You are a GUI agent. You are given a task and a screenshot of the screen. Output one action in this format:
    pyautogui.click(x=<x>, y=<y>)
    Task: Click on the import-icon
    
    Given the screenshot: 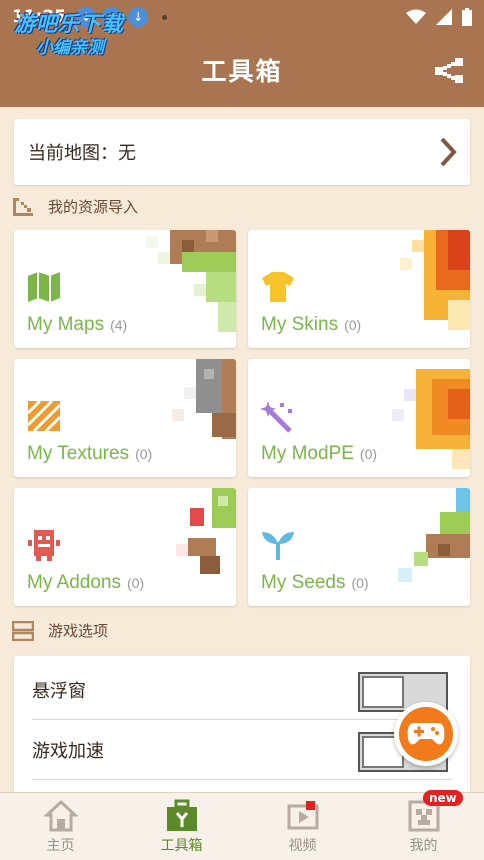 What is the action you would take?
    pyautogui.click(x=23, y=206)
    